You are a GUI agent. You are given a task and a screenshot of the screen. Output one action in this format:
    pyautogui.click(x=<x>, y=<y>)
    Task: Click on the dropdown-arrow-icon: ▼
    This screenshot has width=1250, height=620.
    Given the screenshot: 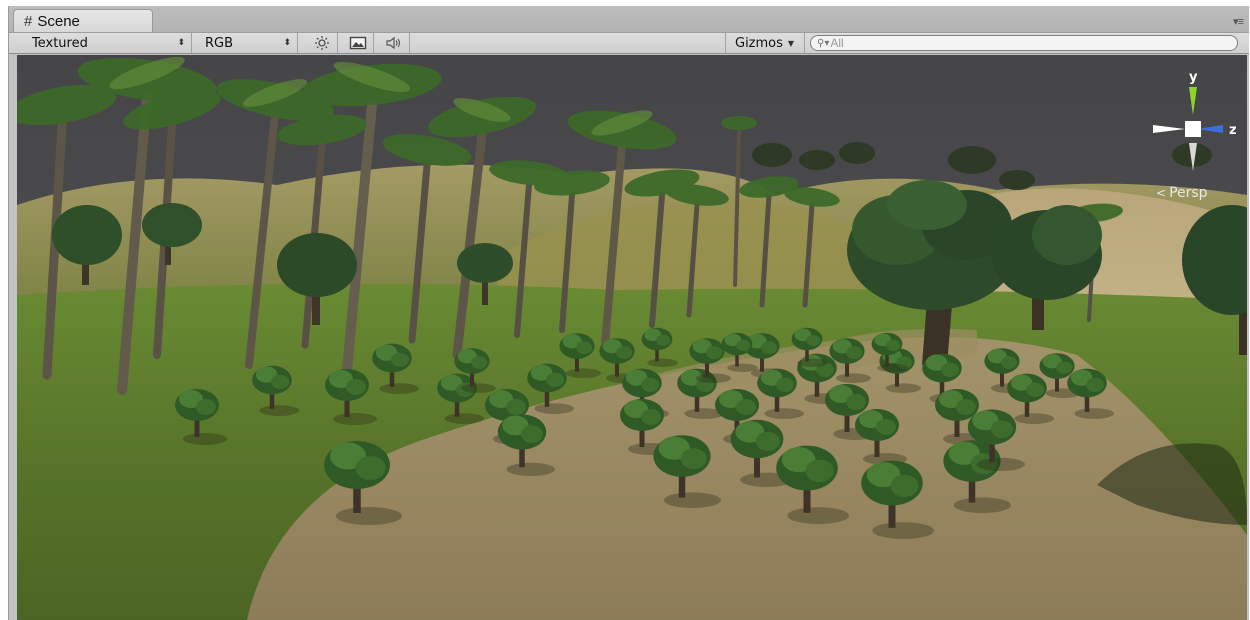 What is the action you would take?
    pyautogui.click(x=791, y=43)
    